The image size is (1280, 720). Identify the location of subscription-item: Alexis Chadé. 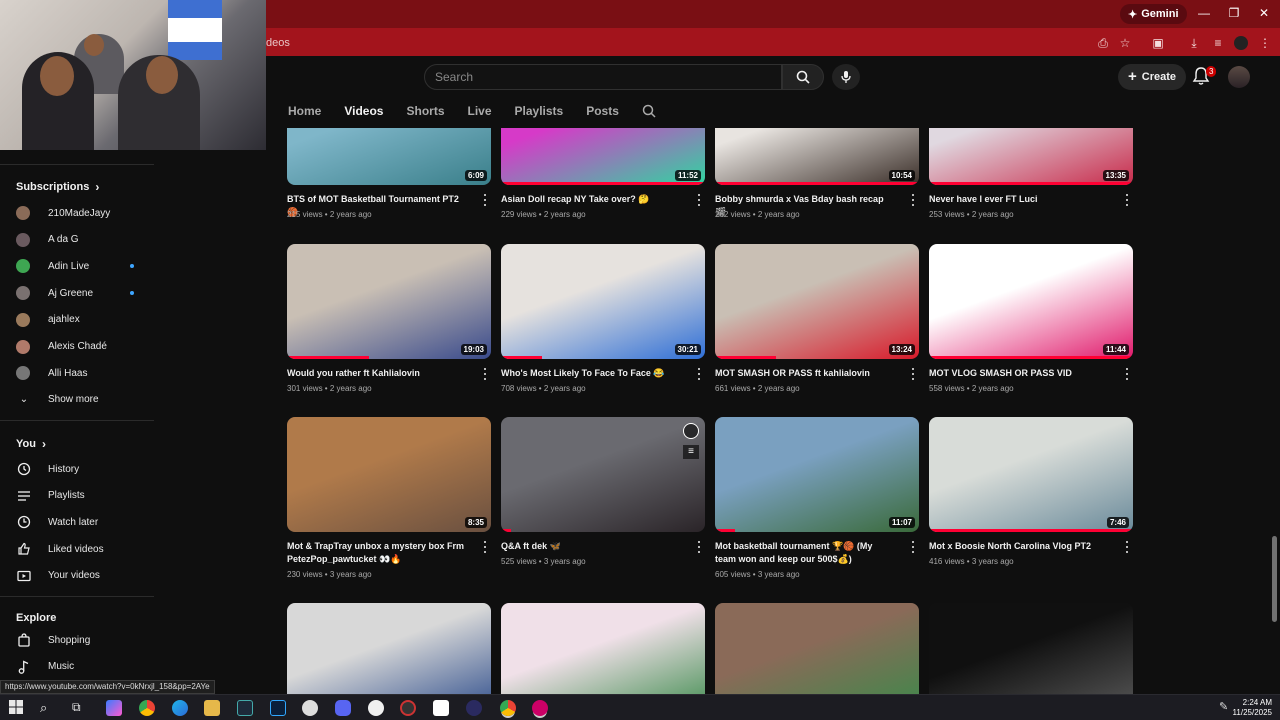
(78, 347).